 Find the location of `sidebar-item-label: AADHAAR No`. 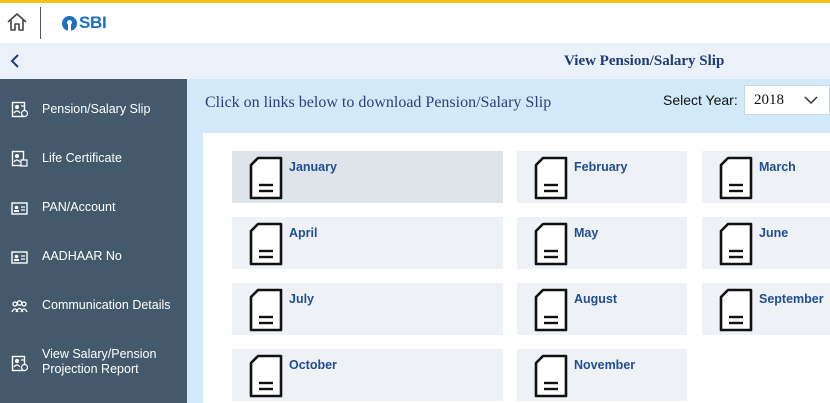

sidebar-item-label: AADHAAR No is located at coordinates (82, 256).